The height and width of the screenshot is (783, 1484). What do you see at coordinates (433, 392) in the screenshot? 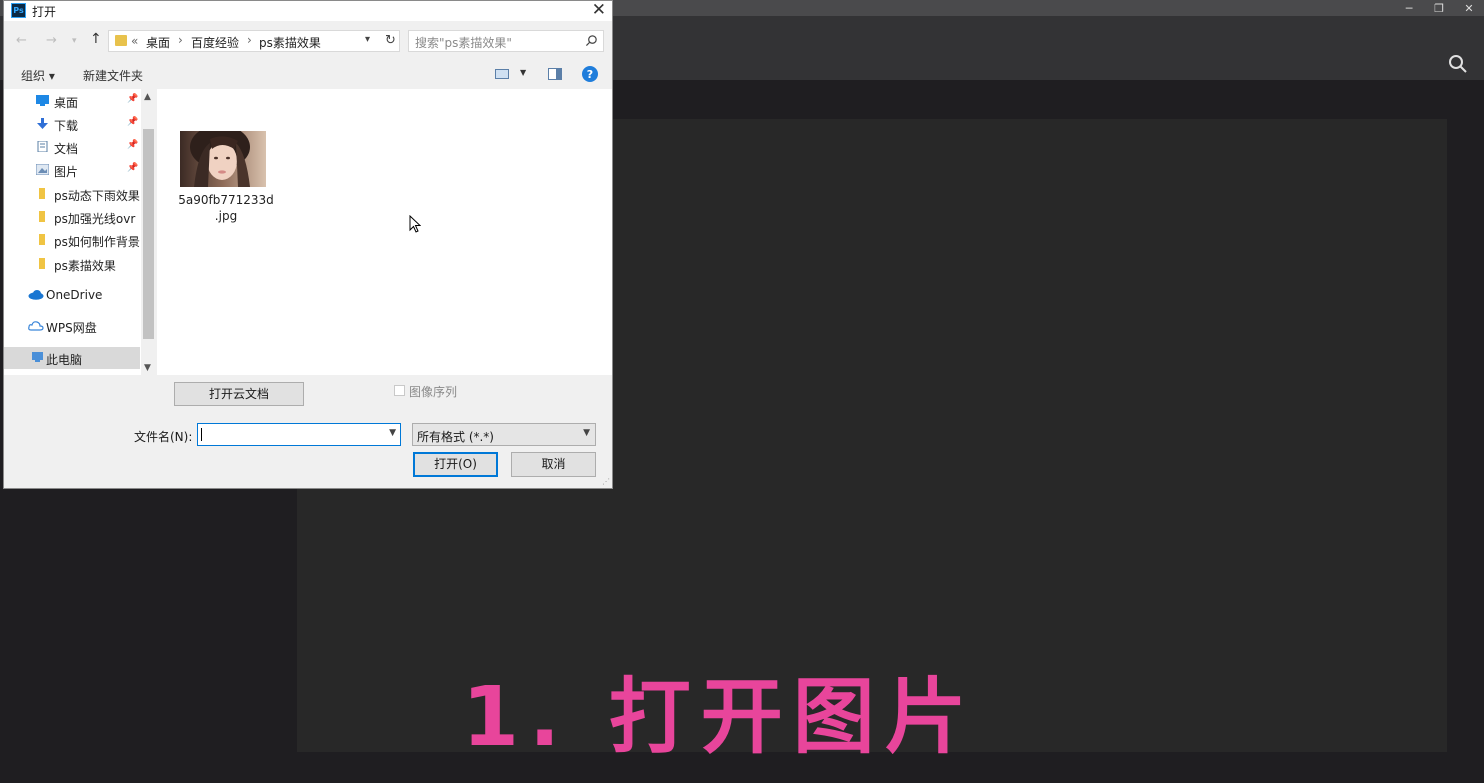
I see `image-sequence-label: 图像序列` at bounding box center [433, 392].